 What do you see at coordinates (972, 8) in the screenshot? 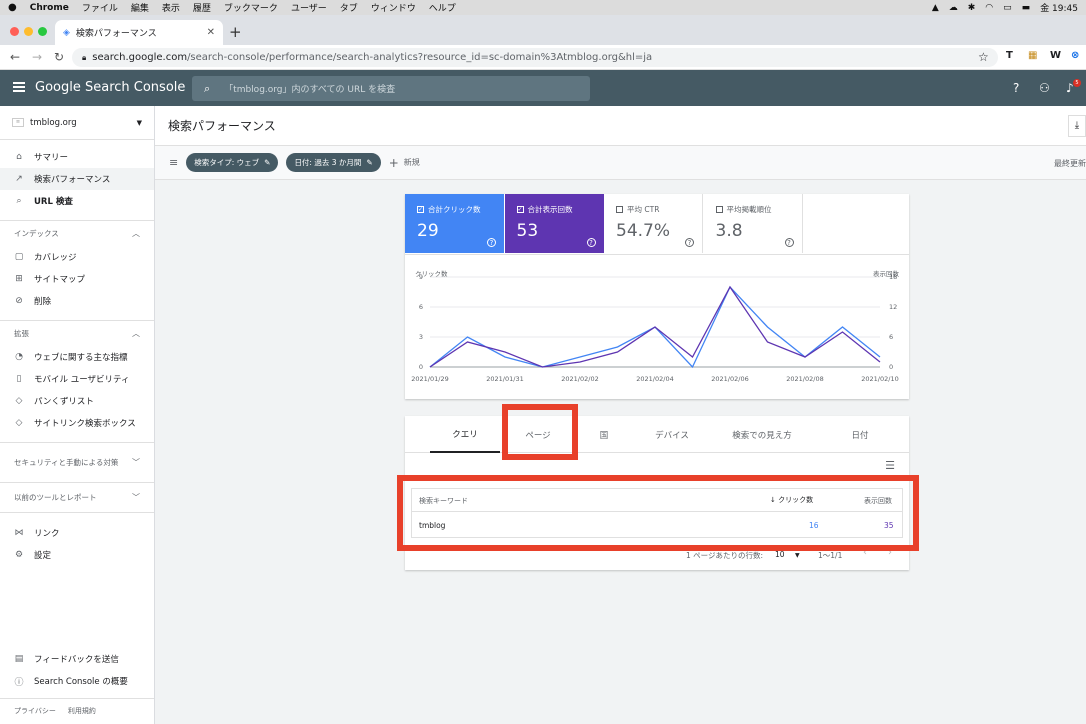
I see `bluetooth-icon: ✱` at bounding box center [972, 8].